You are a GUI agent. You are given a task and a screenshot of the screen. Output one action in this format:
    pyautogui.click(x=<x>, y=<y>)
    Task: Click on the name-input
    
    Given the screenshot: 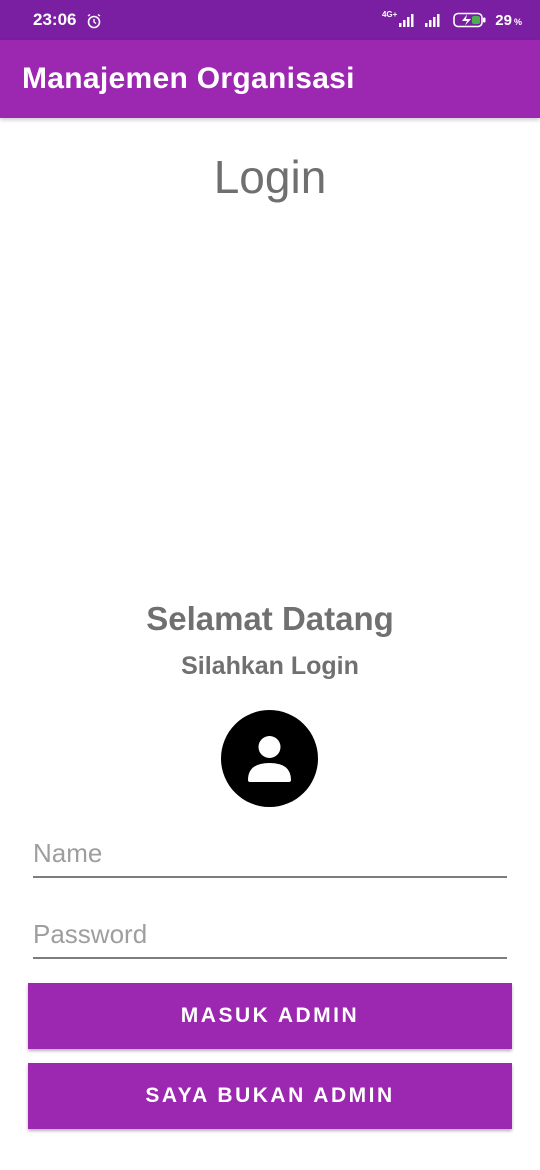 What is the action you would take?
    pyautogui.click(x=270, y=853)
    